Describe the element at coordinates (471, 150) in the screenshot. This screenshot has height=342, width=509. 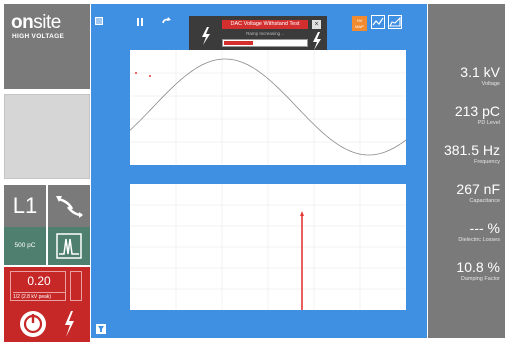
I see `metric-value: 381.5 Hz` at that location.